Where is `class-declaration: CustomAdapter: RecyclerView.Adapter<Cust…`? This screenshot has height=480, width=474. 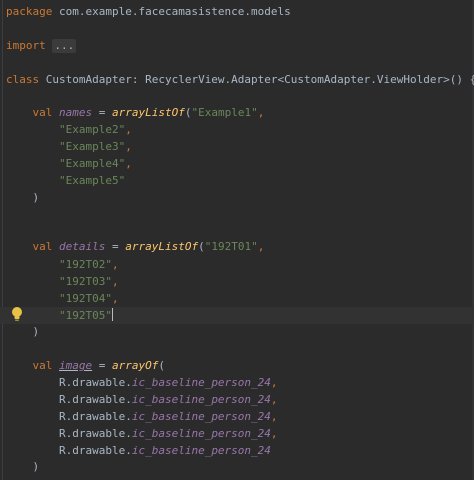 class-declaration: CustomAdapter: RecyclerView.Adapter<Cust… is located at coordinates (256, 79).